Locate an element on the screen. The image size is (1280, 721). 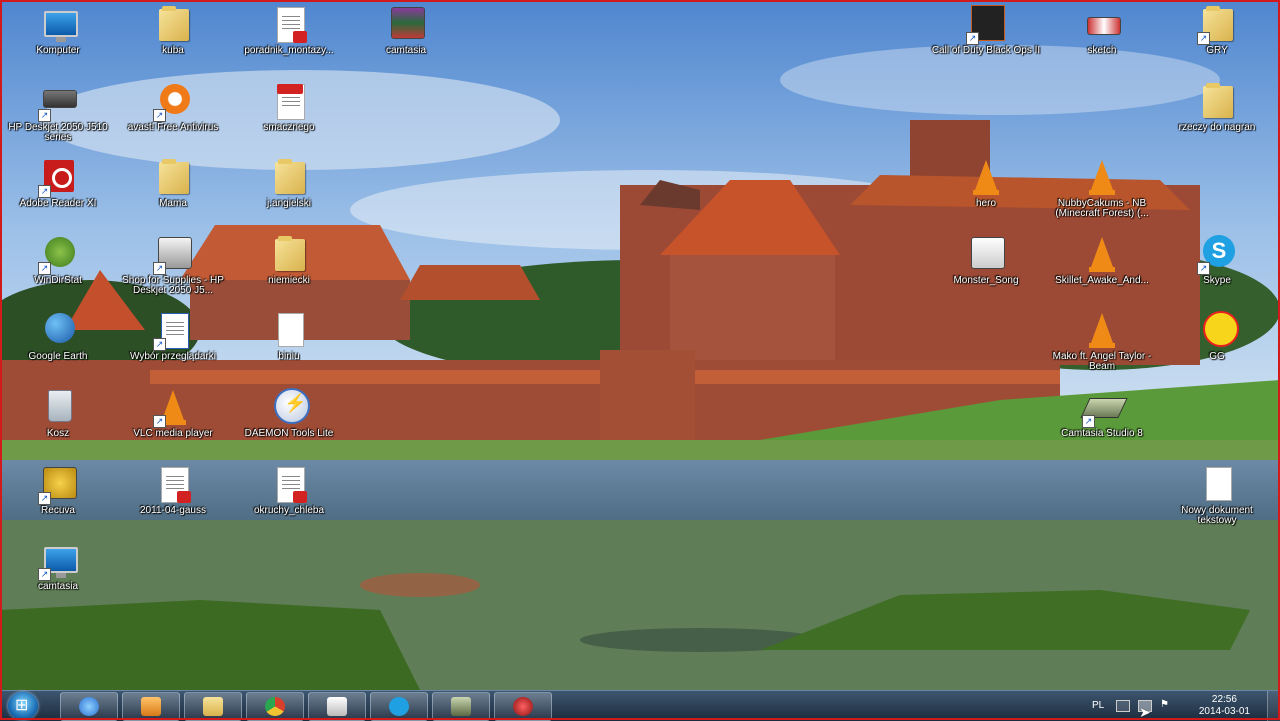
desktop-icon-j-angielski: j.angielski is located at coordinates (289, 183).